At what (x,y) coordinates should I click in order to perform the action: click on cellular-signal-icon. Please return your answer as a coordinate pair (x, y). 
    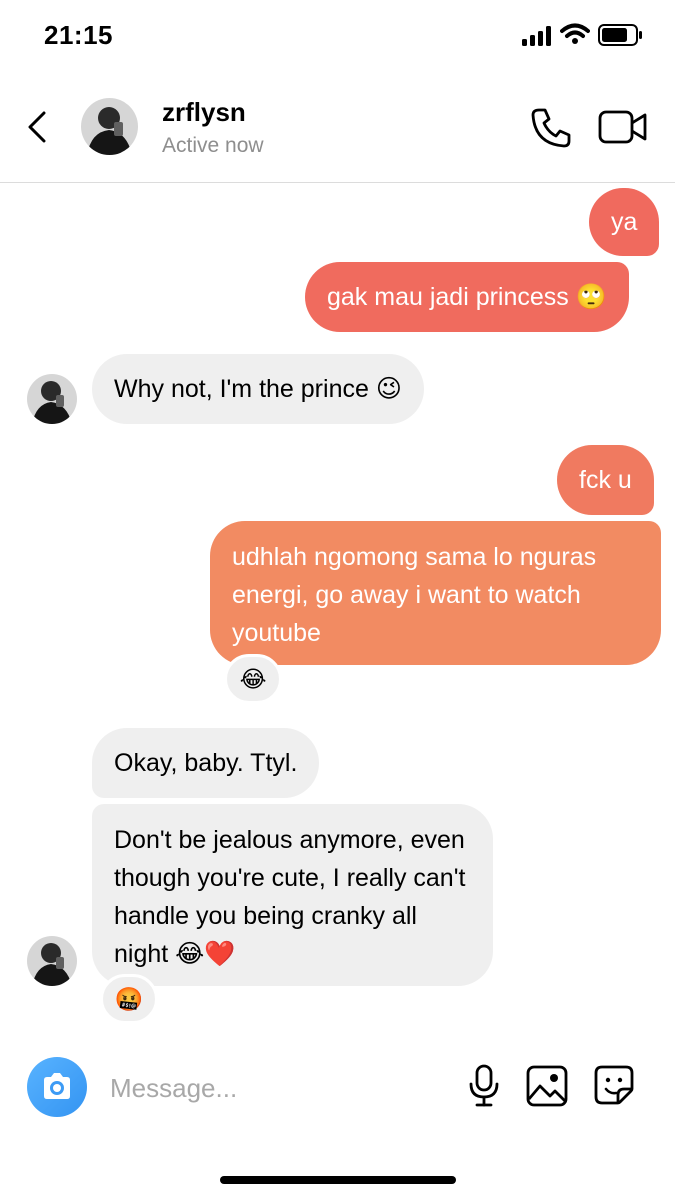
    Looking at the image, I should click on (536, 36).